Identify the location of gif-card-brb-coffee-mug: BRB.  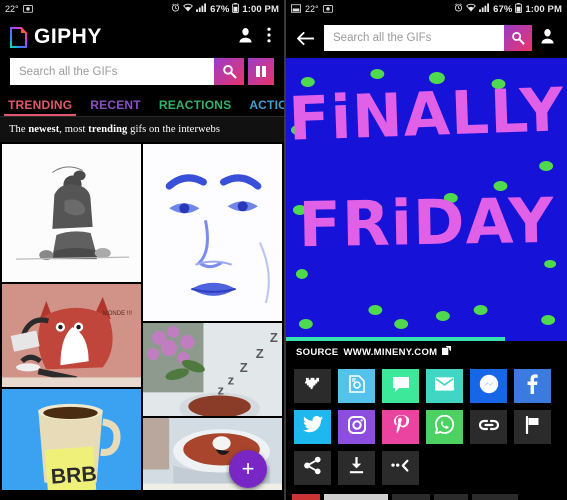
(71, 439).